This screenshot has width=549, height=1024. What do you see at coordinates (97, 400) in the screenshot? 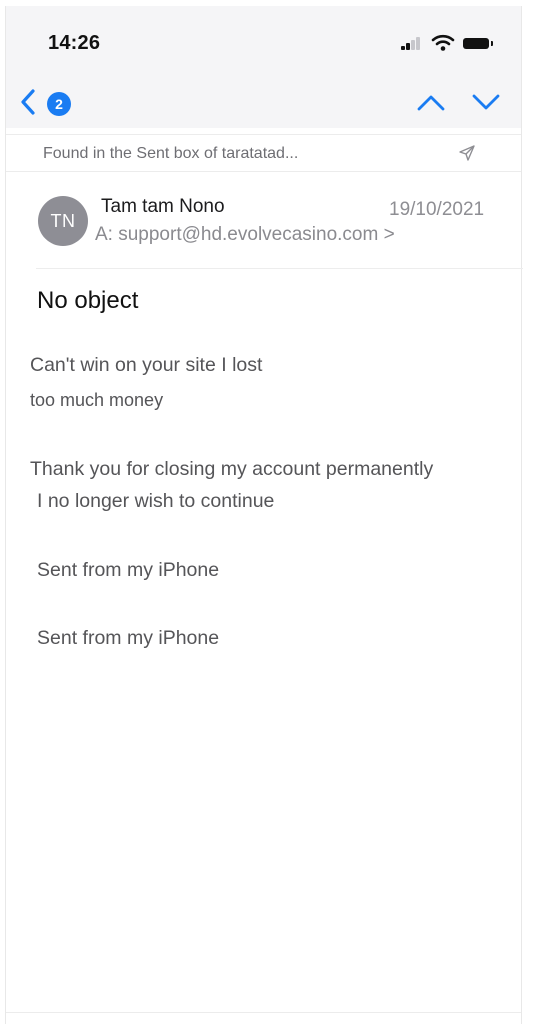
I see `body-line: too much money` at bounding box center [97, 400].